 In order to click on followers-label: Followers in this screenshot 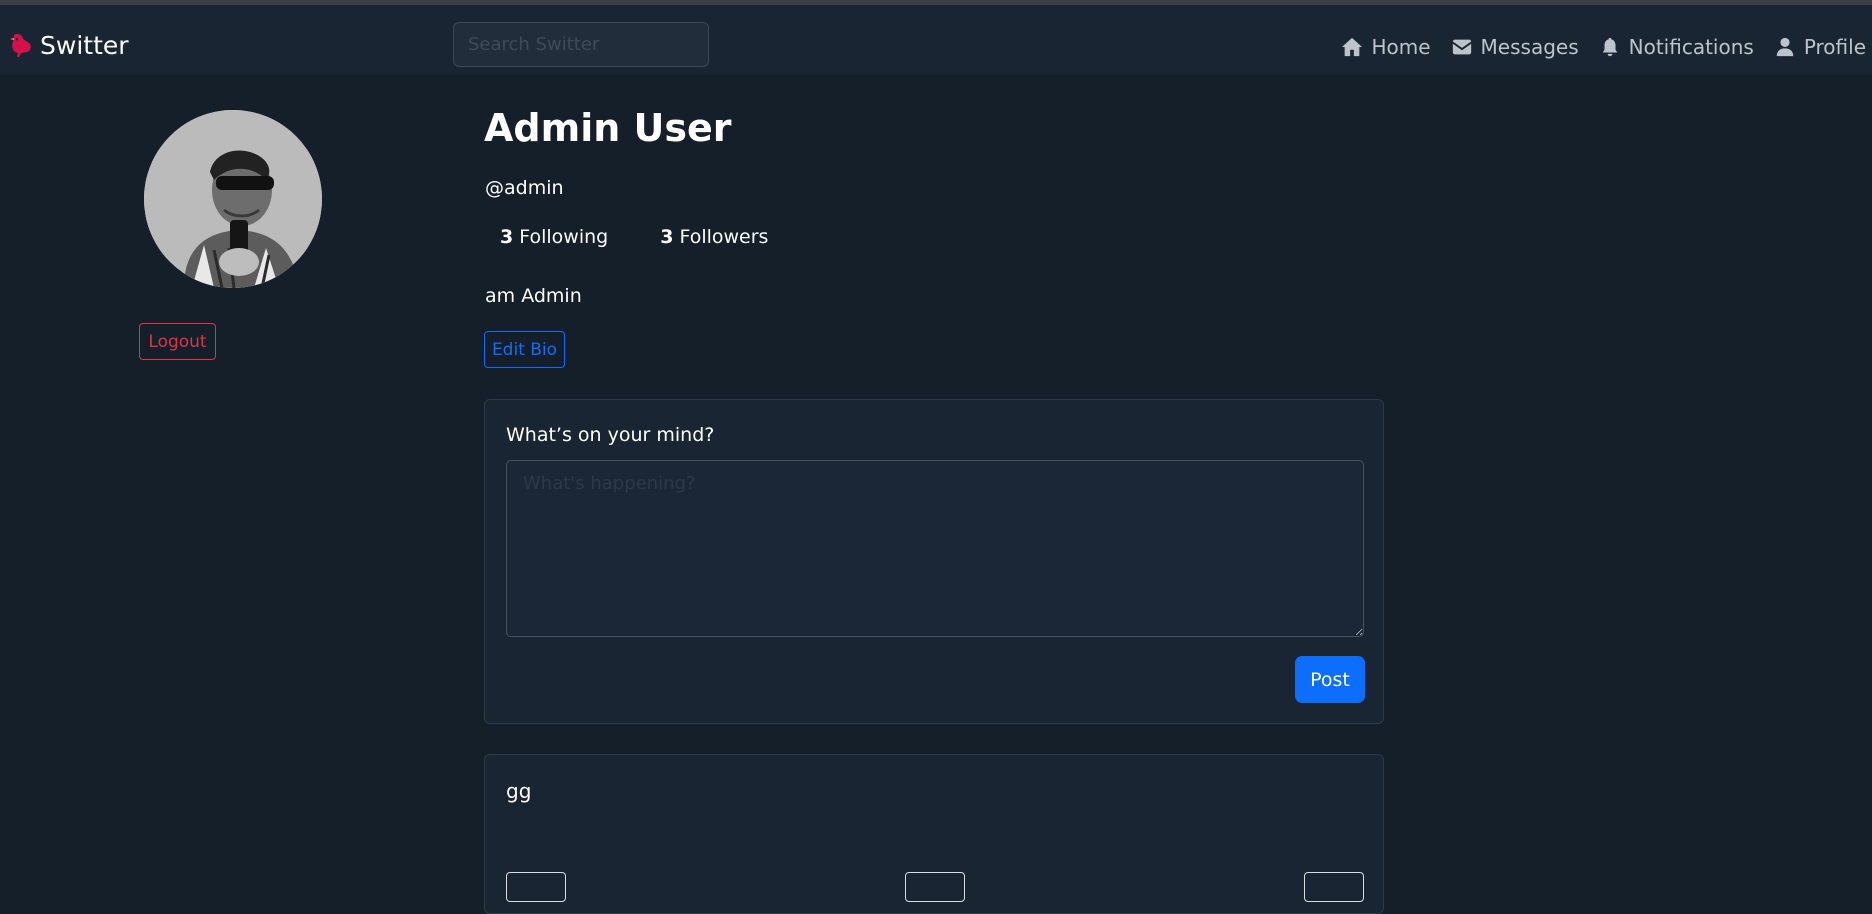, I will do `click(724, 237)`.